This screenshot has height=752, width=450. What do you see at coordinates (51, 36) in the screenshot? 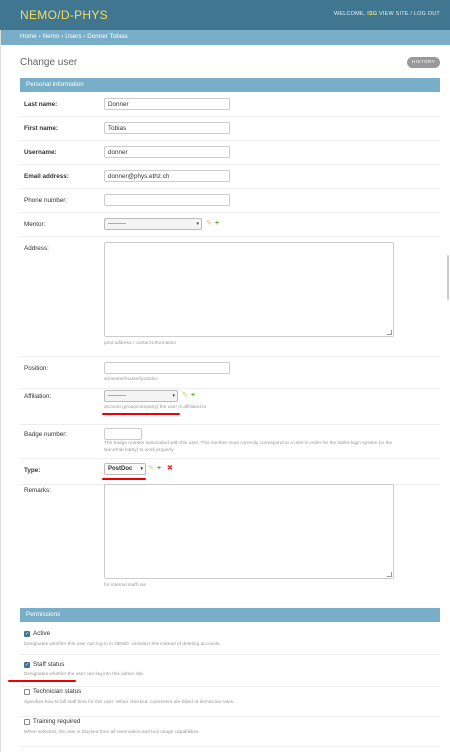
I see `breadcrumb-nemo: Nemo` at bounding box center [51, 36].